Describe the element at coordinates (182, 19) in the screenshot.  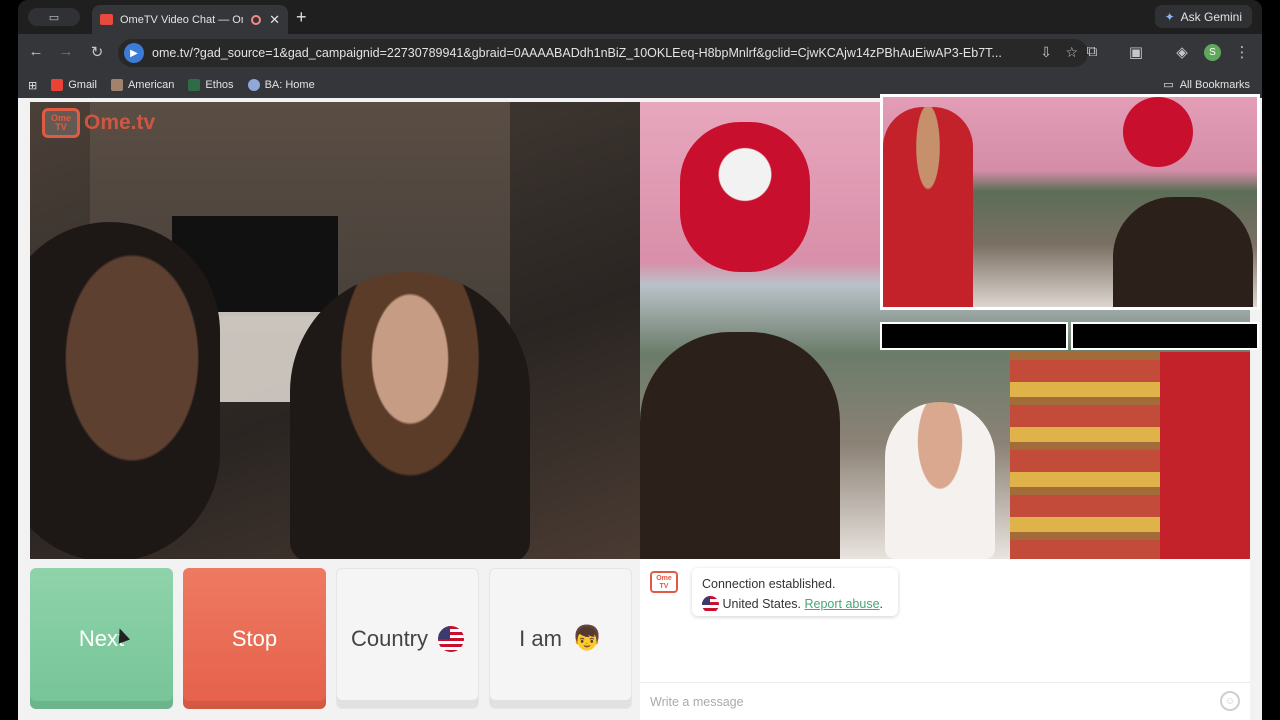
I see `tab-title: OmeTV Video Chat — Om` at that location.